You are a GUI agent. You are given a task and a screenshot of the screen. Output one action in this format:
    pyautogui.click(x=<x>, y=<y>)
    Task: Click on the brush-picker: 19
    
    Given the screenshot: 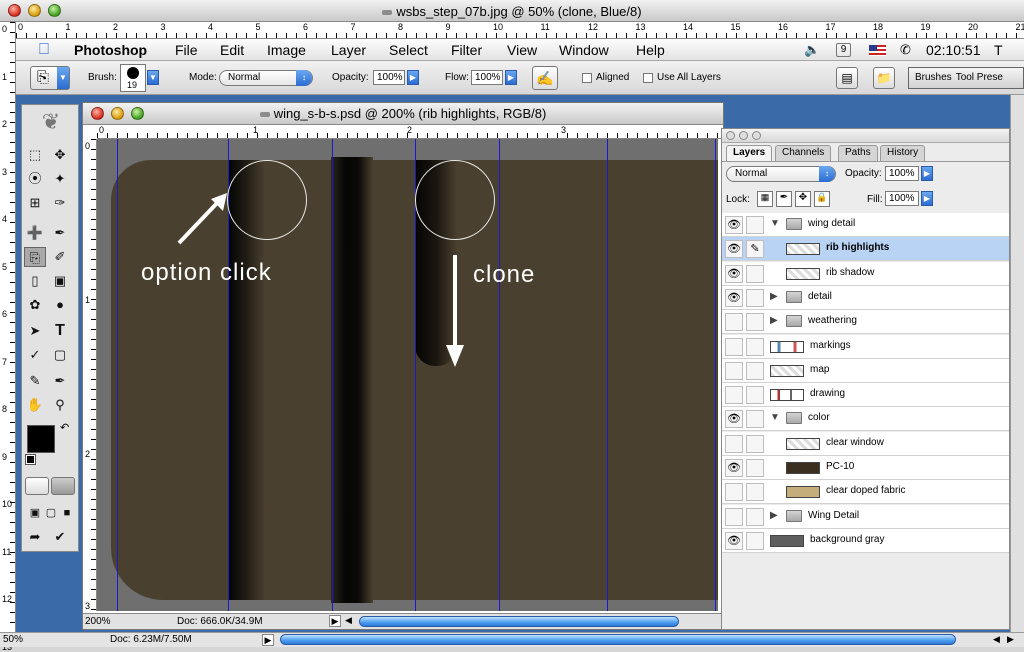 What is the action you would take?
    pyautogui.click(x=133, y=78)
    